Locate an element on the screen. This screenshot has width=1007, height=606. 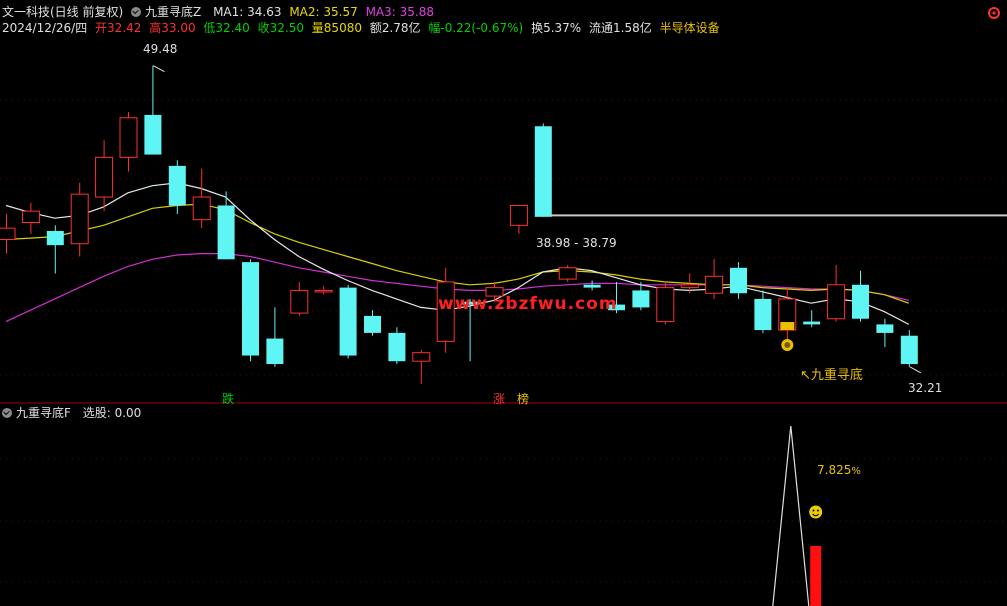
quote-amount: 额2.78亿 is located at coordinates (395, 28).